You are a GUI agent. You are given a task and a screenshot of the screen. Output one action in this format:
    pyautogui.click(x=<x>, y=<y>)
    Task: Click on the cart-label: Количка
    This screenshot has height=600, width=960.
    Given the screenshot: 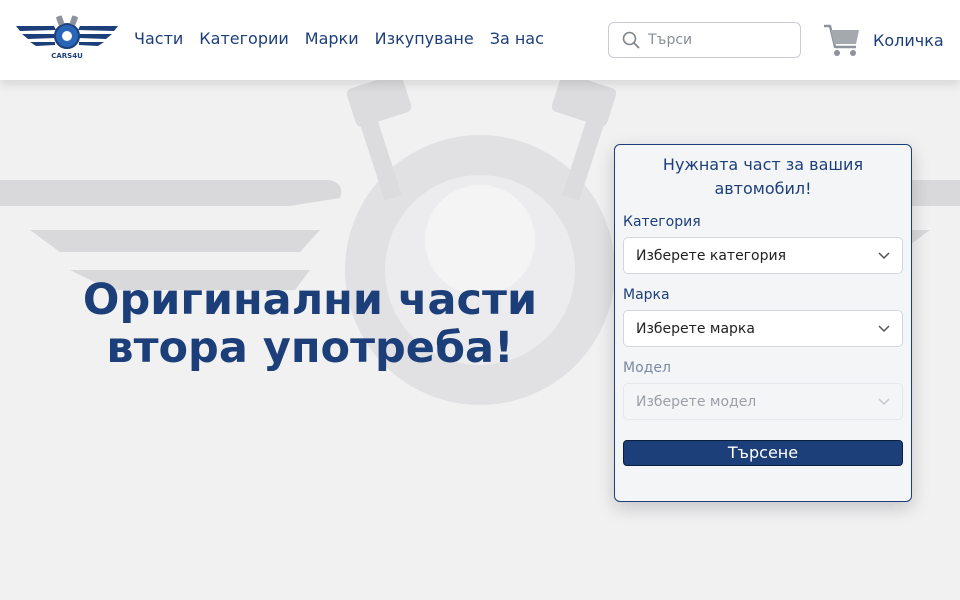 What is the action you would take?
    pyautogui.click(x=908, y=40)
    